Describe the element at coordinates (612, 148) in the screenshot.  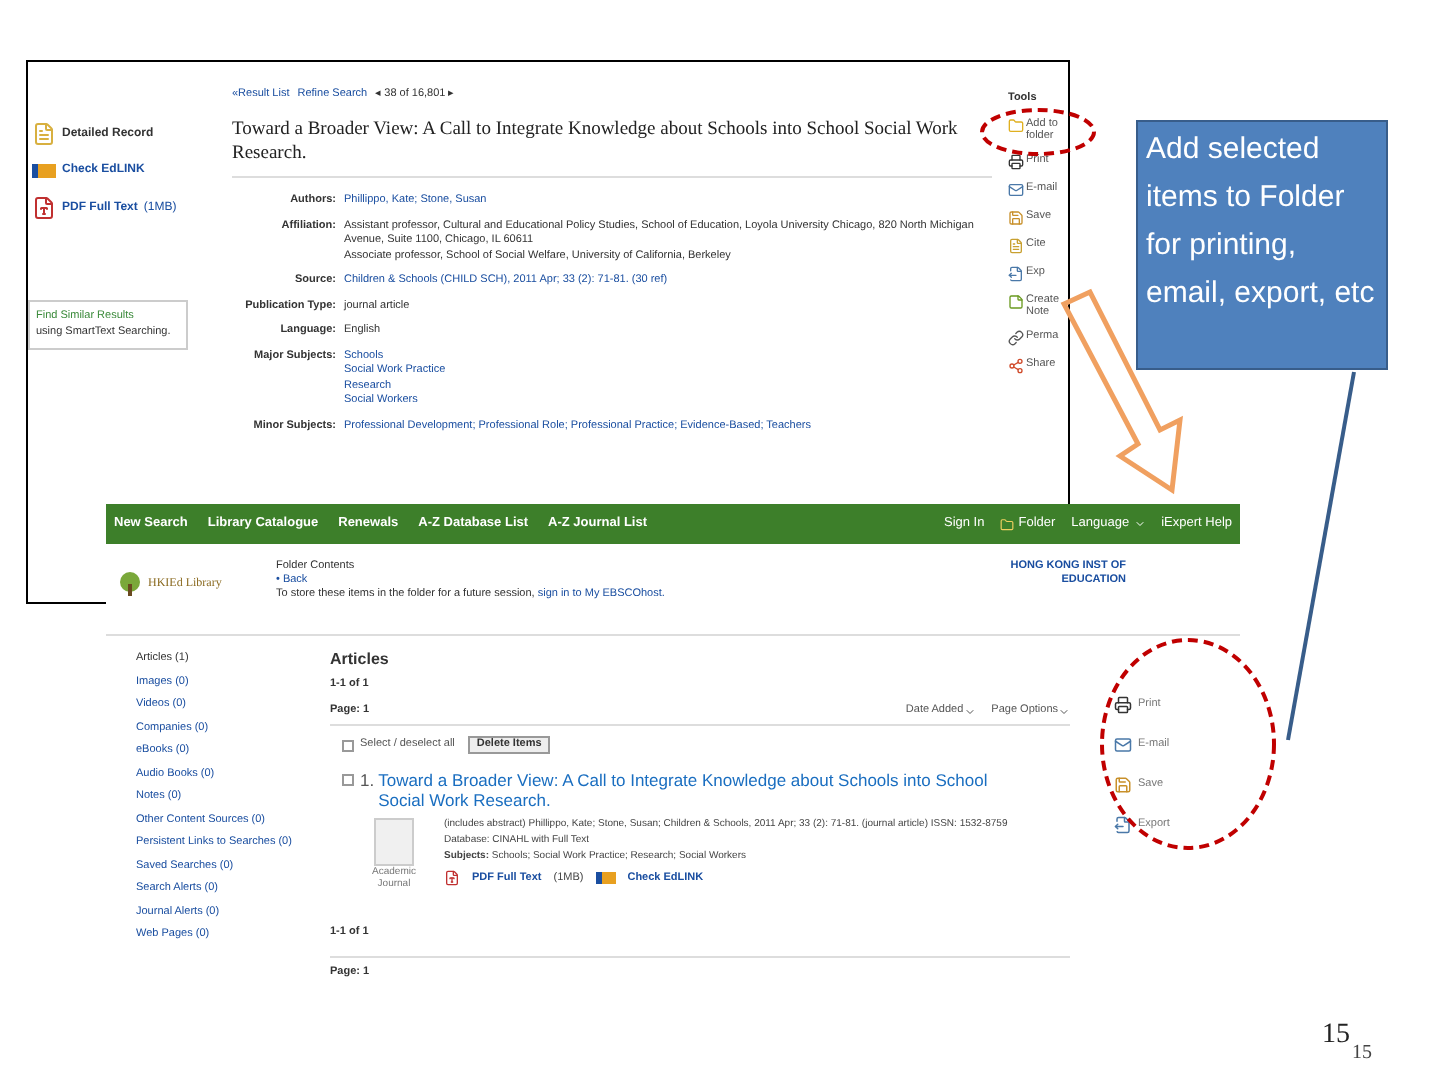
I see `record-title: Toward a Broader View: A Call to Integrate Knowledge about Schools into School Social Work Research.` at that location.